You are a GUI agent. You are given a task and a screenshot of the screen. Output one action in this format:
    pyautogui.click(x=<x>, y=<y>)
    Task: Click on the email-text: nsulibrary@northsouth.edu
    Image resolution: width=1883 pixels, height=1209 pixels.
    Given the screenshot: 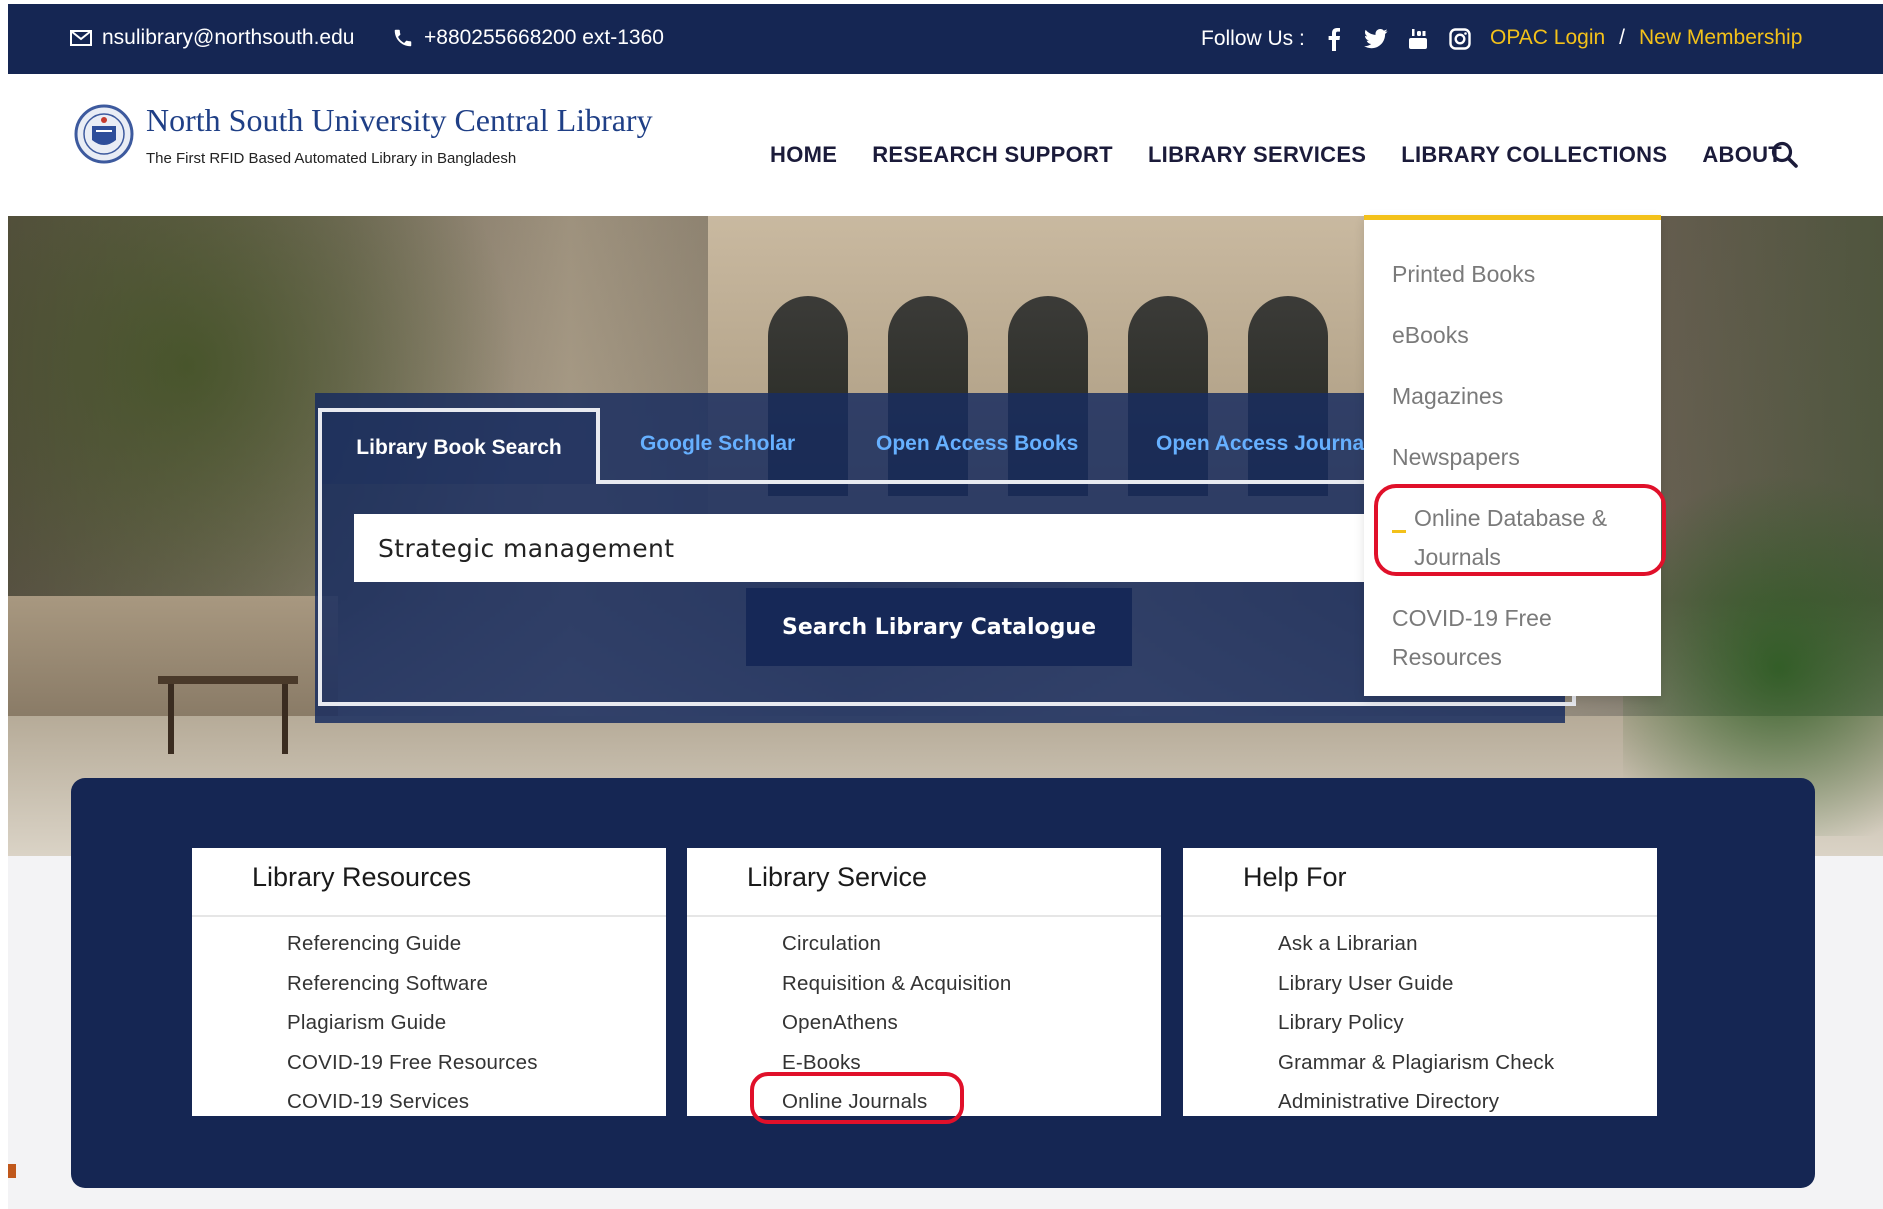 What is the action you would take?
    pyautogui.click(x=228, y=37)
    